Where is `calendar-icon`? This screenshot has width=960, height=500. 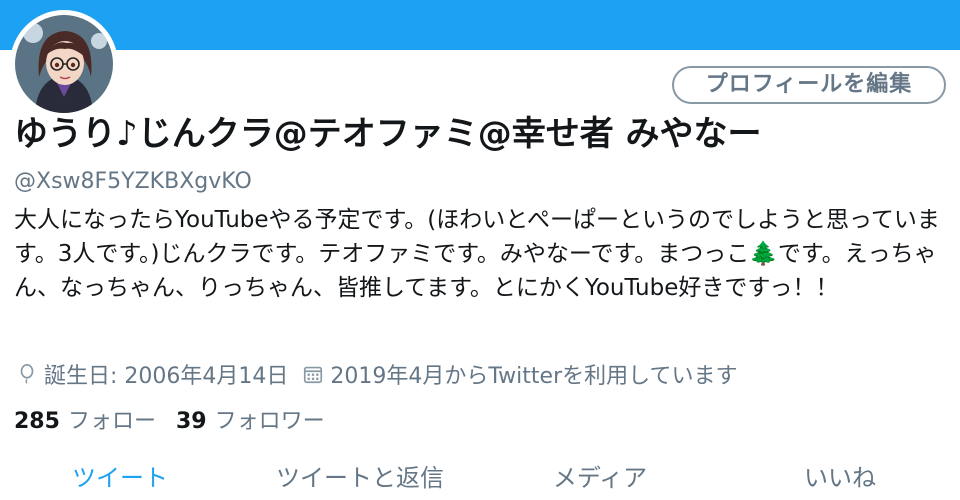
calendar-icon is located at coordinates (313, 375).